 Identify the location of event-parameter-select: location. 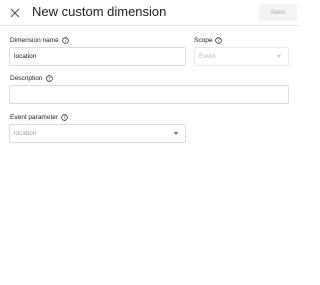
(97, 133).